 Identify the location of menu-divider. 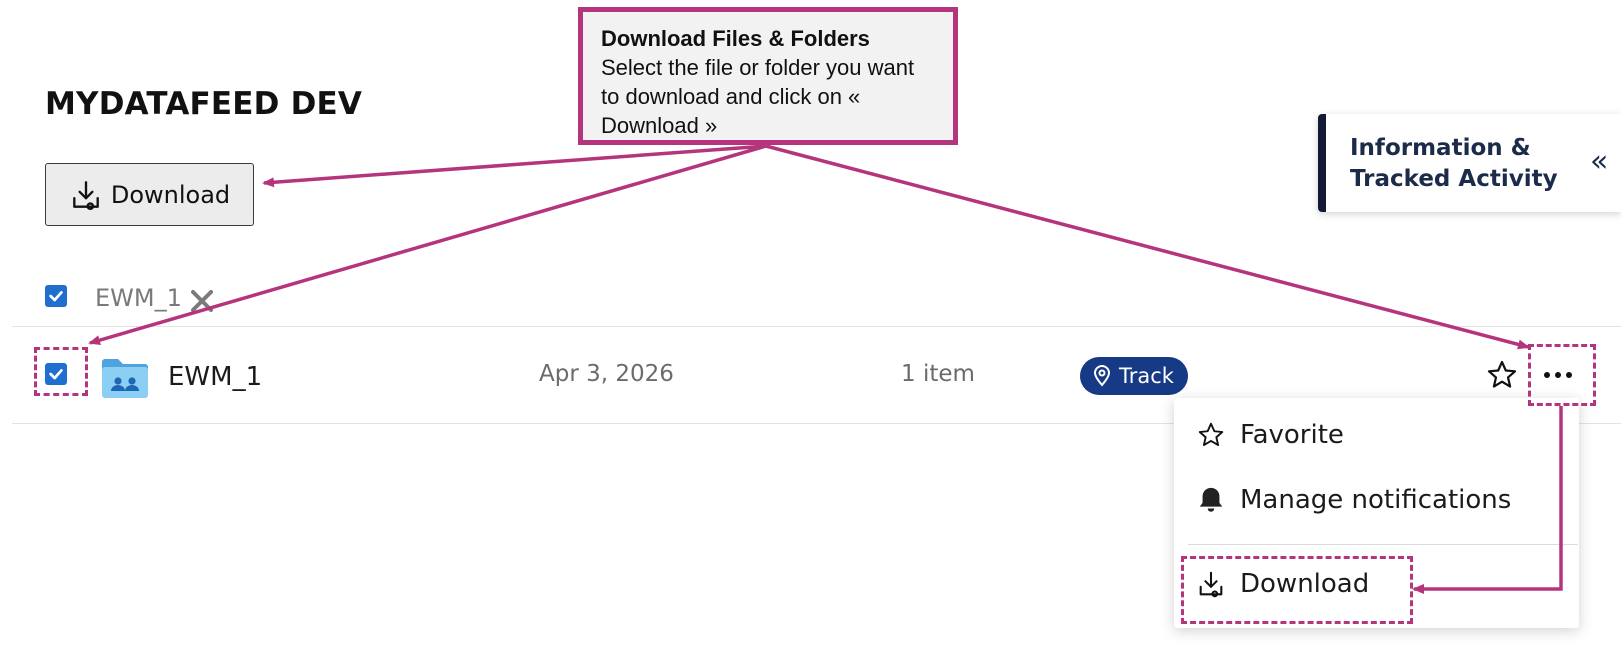
(1383, 544).